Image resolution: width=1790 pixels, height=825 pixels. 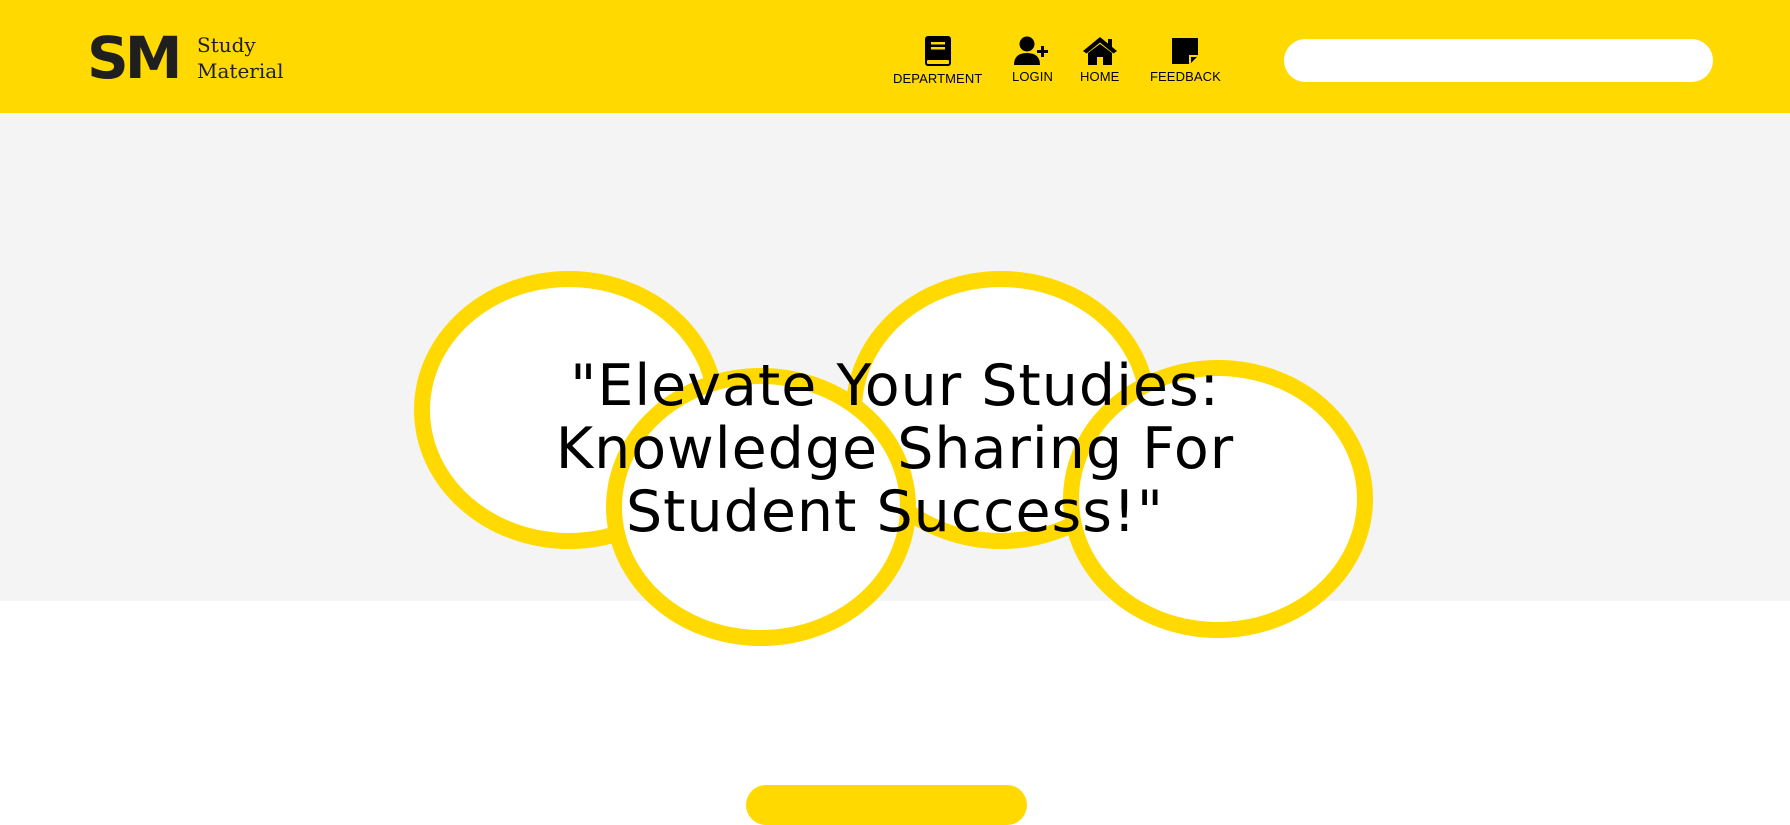 I want to click on user-plus-icon, so click(x=1031, y=50).